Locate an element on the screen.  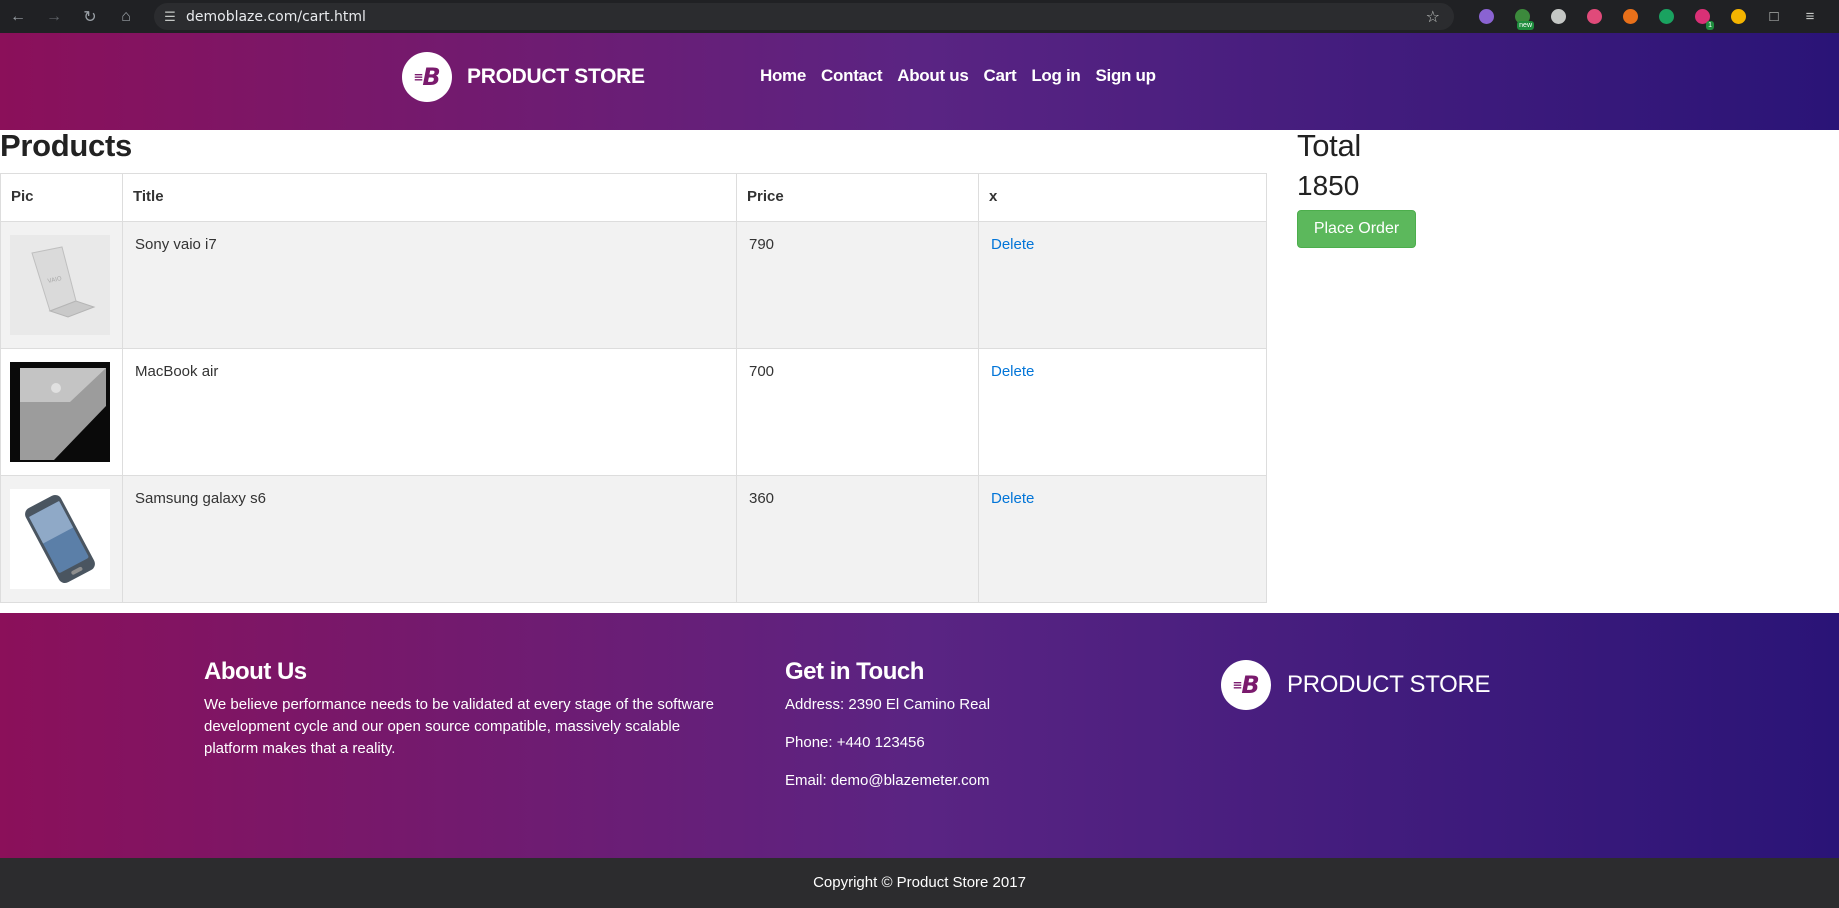
address-bar: ☰ demoblaze.com/cart.html ☆ is located at coordinates (804, 16).